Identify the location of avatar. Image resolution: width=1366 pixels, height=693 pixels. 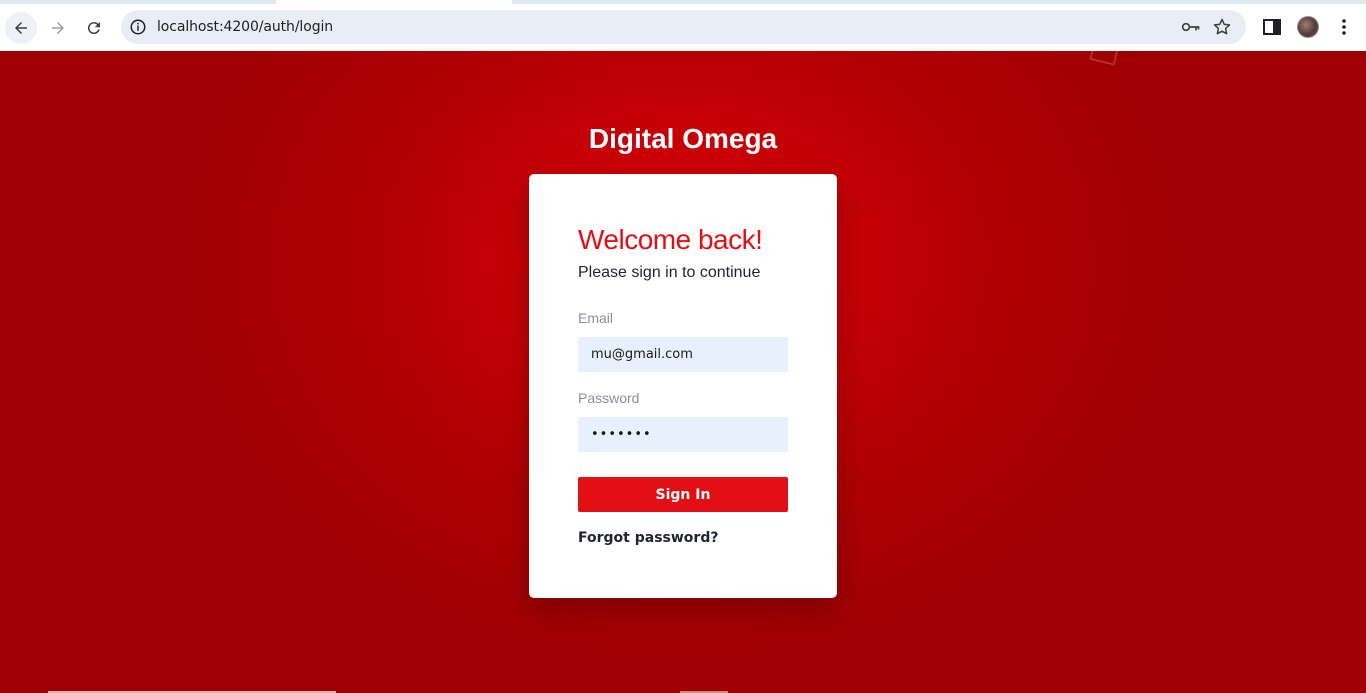
(1308, 27).